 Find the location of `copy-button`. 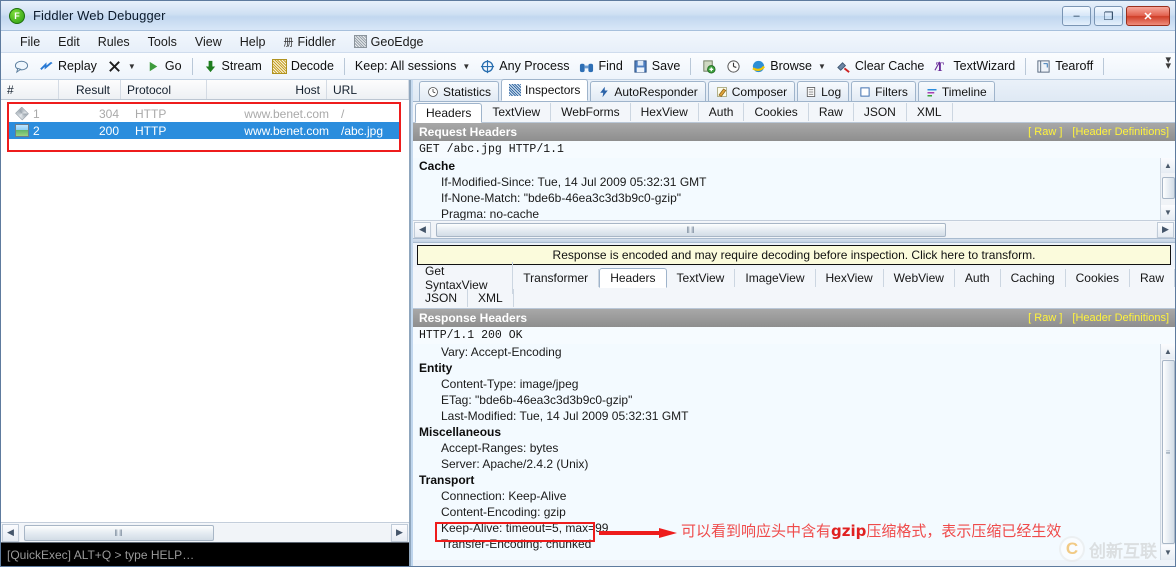

copy-button is located at coordinates (708, 66).